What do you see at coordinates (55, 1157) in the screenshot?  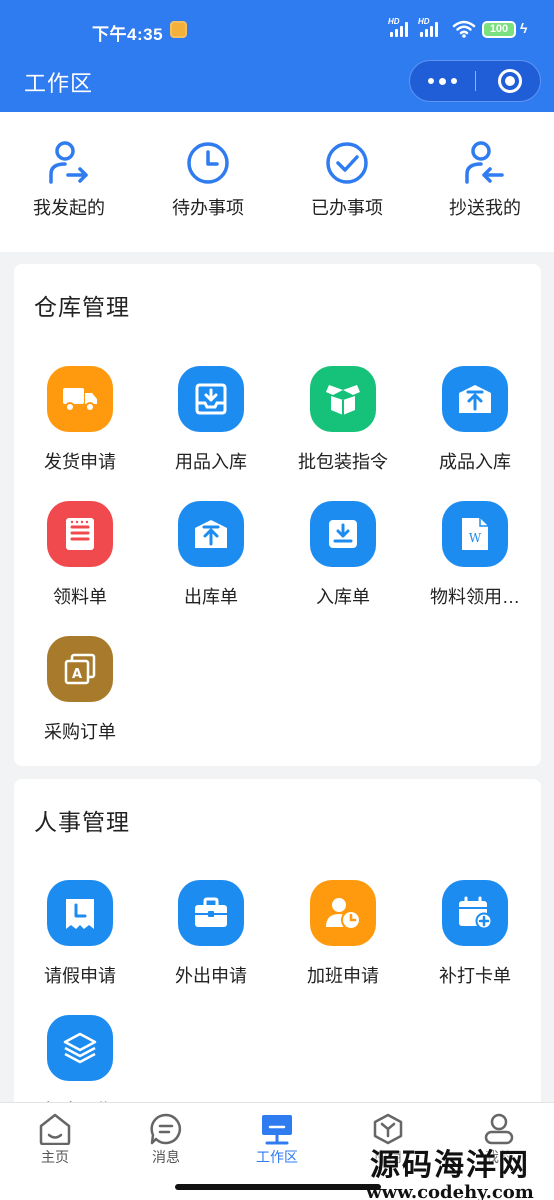 I see `tab-label: 主页` at bounding box center [55, 1157].